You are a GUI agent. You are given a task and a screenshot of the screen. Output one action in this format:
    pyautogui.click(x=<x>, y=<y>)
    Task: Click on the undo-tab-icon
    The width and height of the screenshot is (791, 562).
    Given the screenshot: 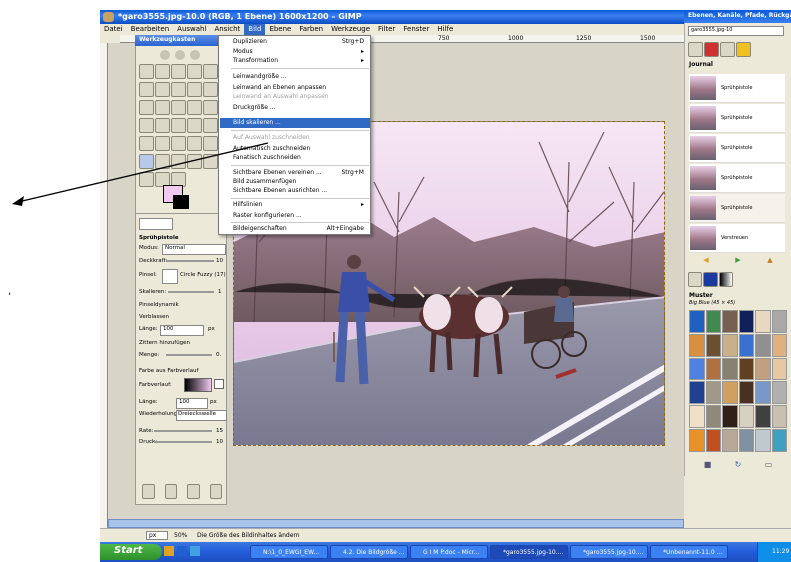 What is the action you would take?
    pyautogui.click(x=743, y=49)
    